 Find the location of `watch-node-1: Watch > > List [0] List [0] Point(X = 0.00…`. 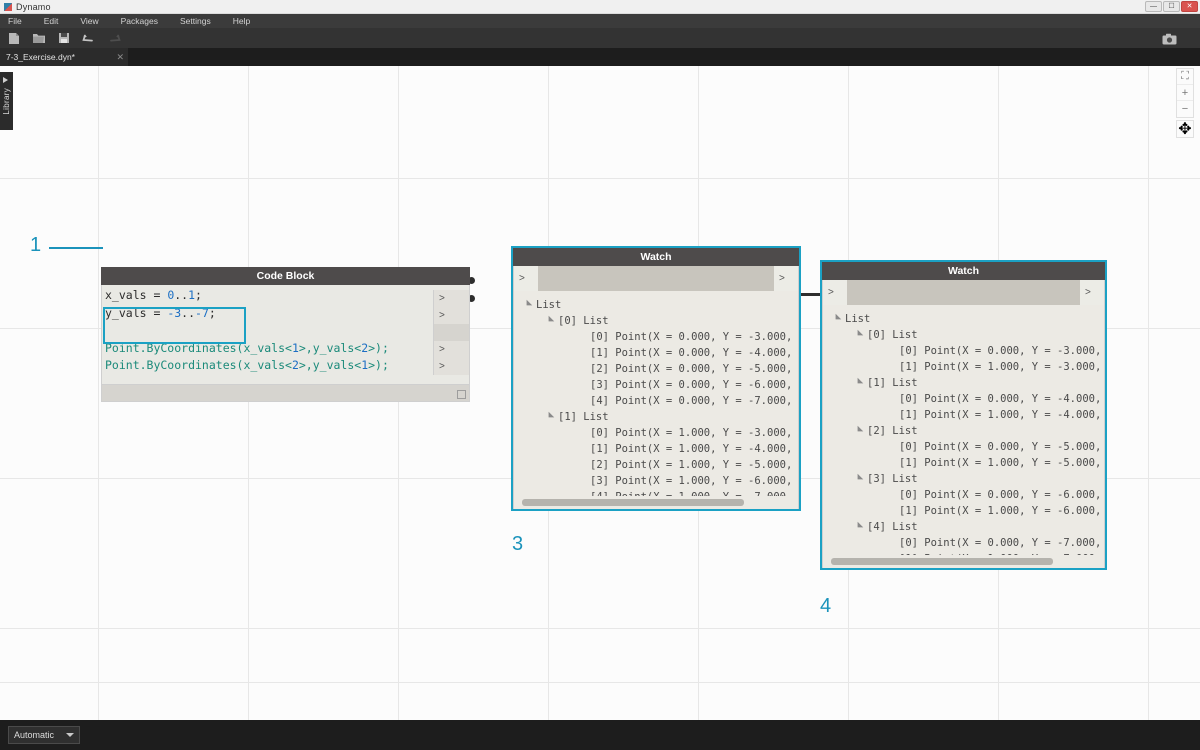

watch-node-1: Watch > > List [0] List [0] Point(X = 0.00… is located at coordinates (656, 378).